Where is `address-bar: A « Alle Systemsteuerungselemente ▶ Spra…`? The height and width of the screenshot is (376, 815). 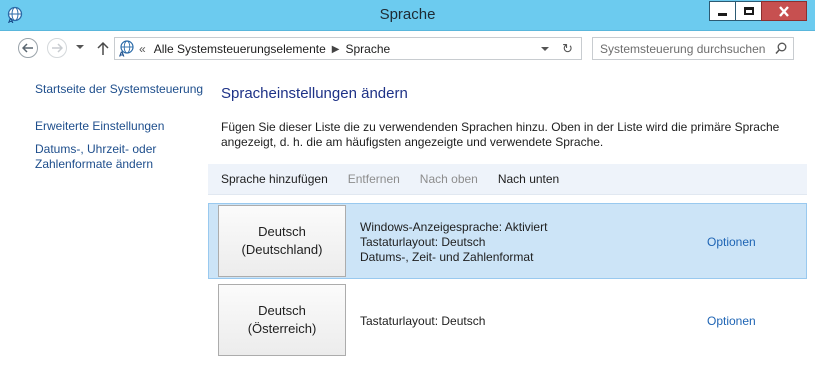 address-bar: A « Alle Systemsteuerungselemente ▶ Spra… is located at coordinates (348, 48).